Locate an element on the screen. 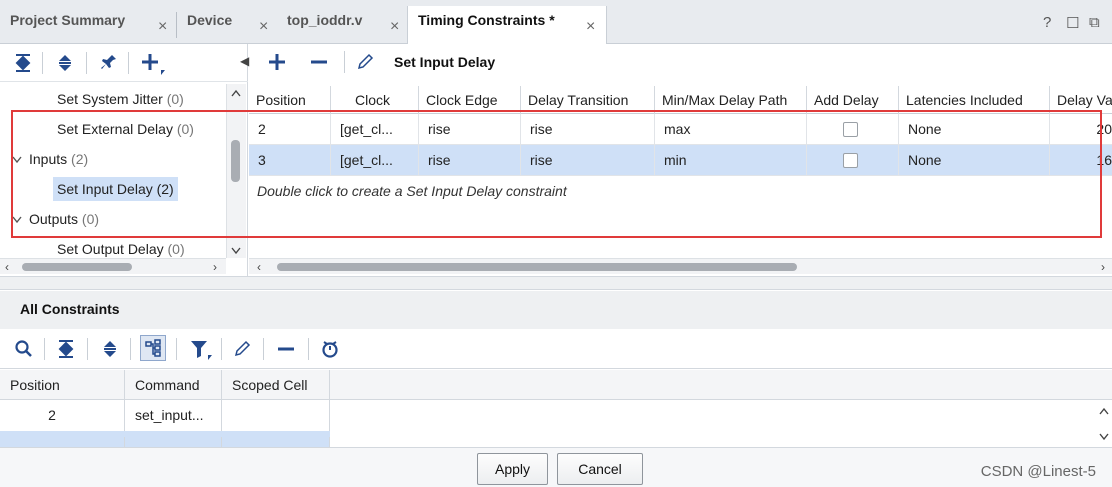 The height and width of the screenshot is (487, 1112). column-header-delay-transition: Delay Transition is located at coordinates (588, 100).